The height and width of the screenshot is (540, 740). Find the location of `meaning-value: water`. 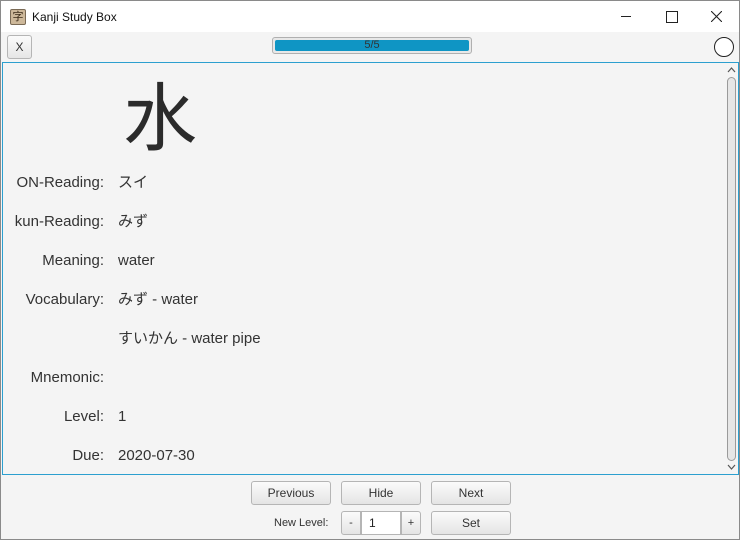

meaning-value: water is located at coordinates (136, 260).